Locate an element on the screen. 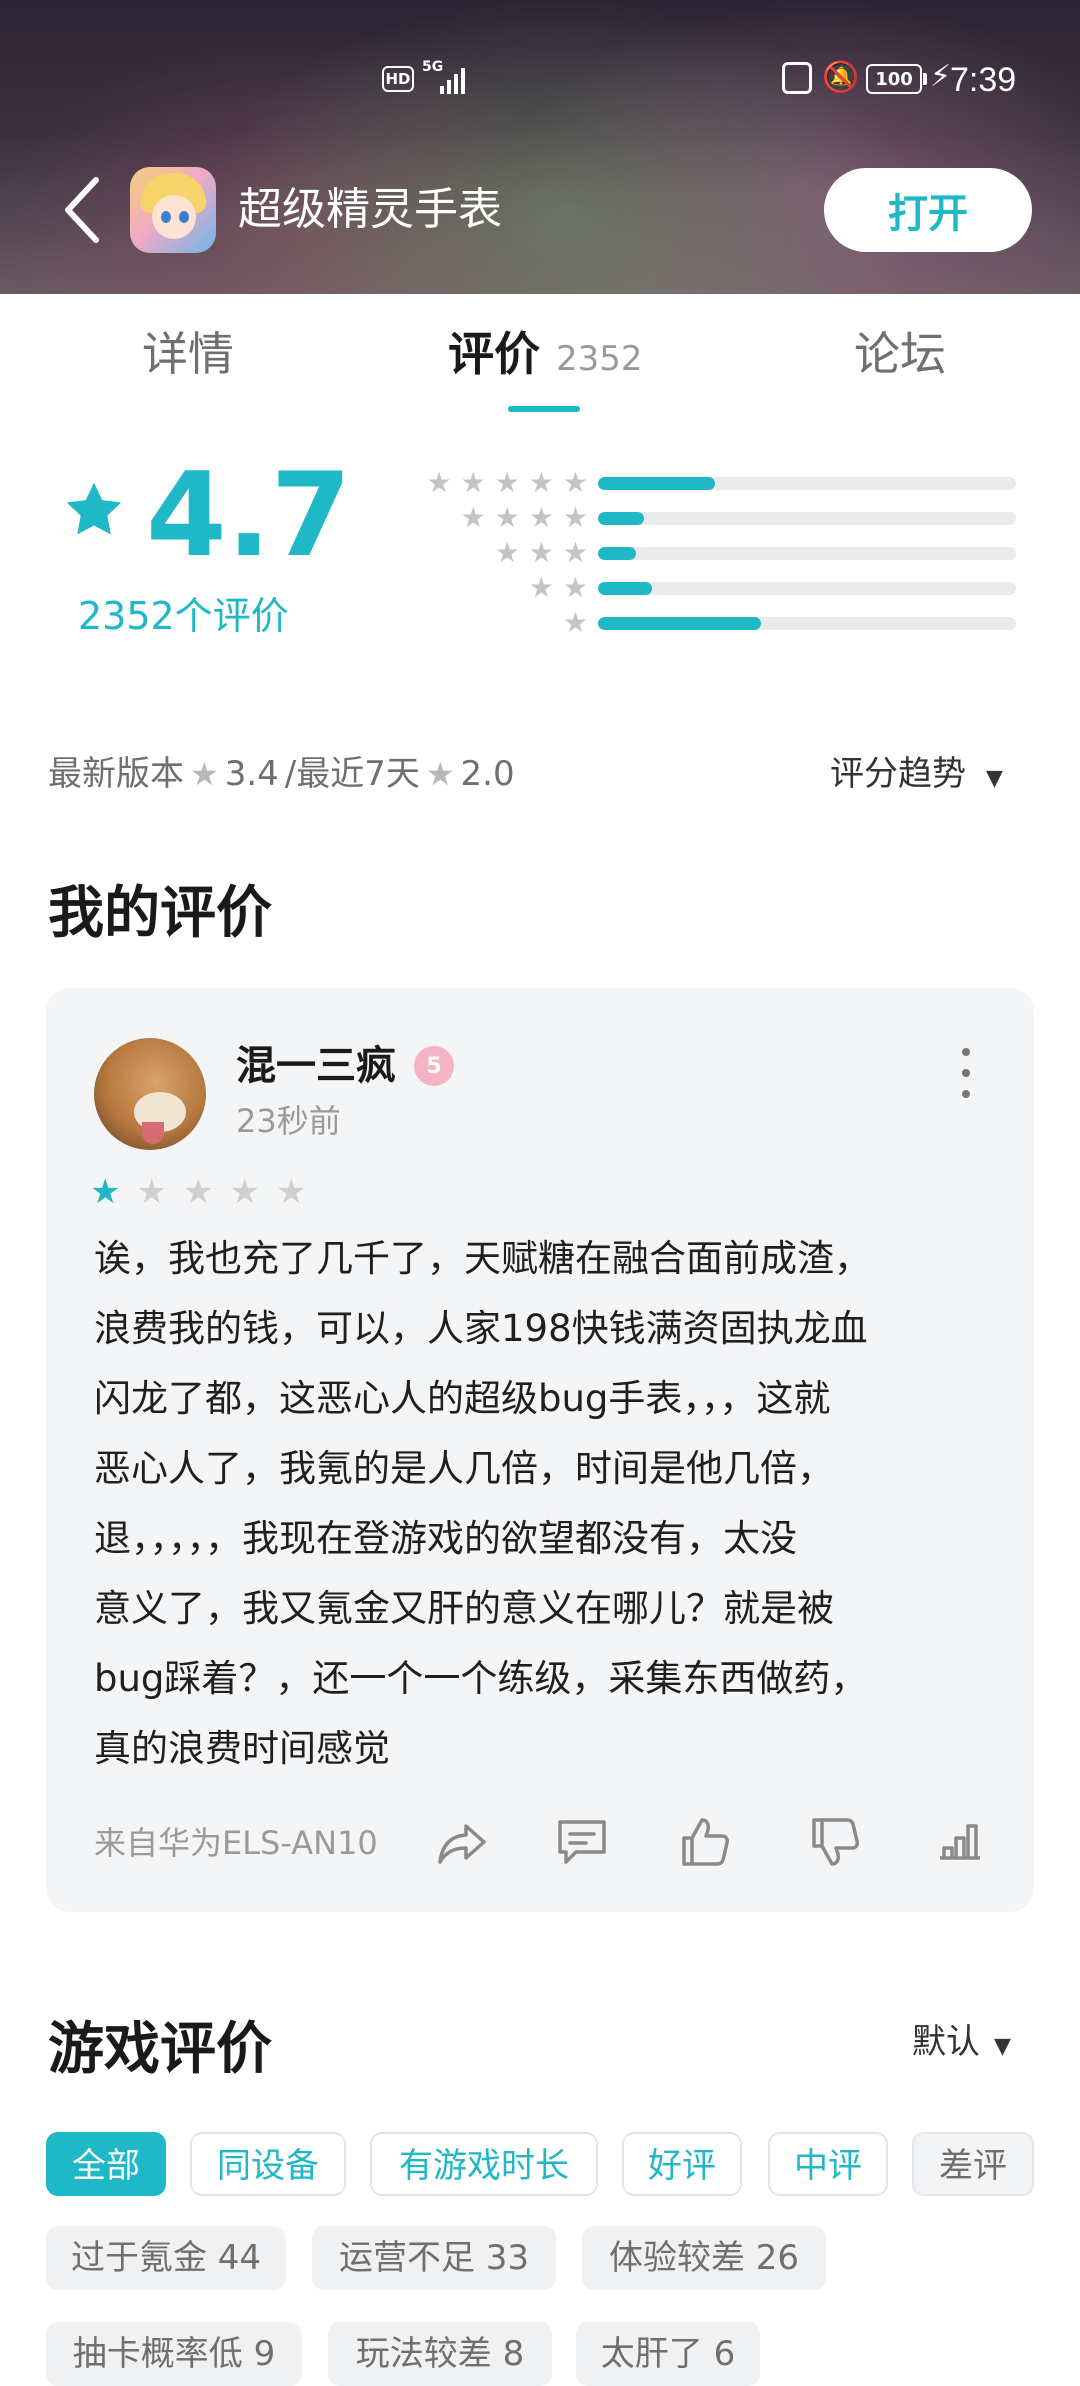  review-stars: ★ ★ ★ ★ ★ is located at coordinates (198, 1192).